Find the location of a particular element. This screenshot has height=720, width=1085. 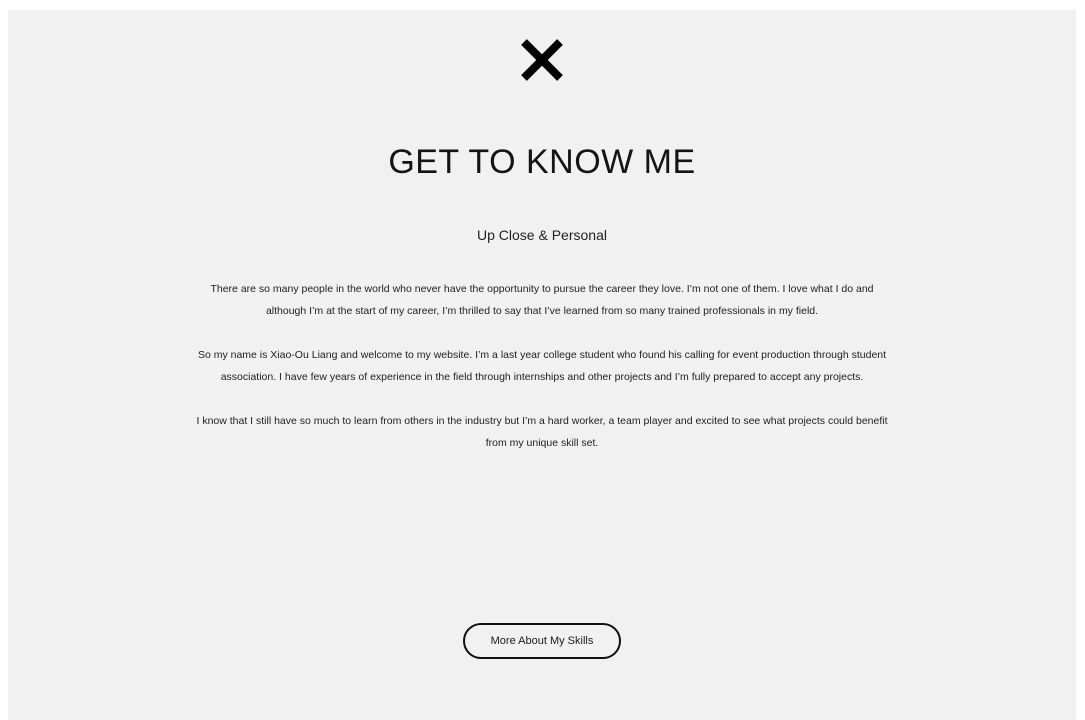

page-title: GET TO KNOW ME is located at coordinates (542, 162).